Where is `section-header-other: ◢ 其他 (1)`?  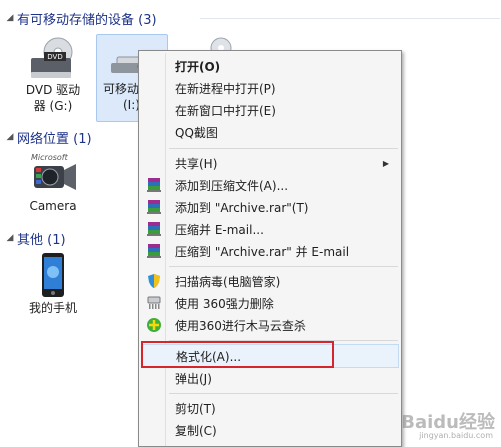
section-header-other: ◢ 其他 (1) is located at coordinates (33, 238).